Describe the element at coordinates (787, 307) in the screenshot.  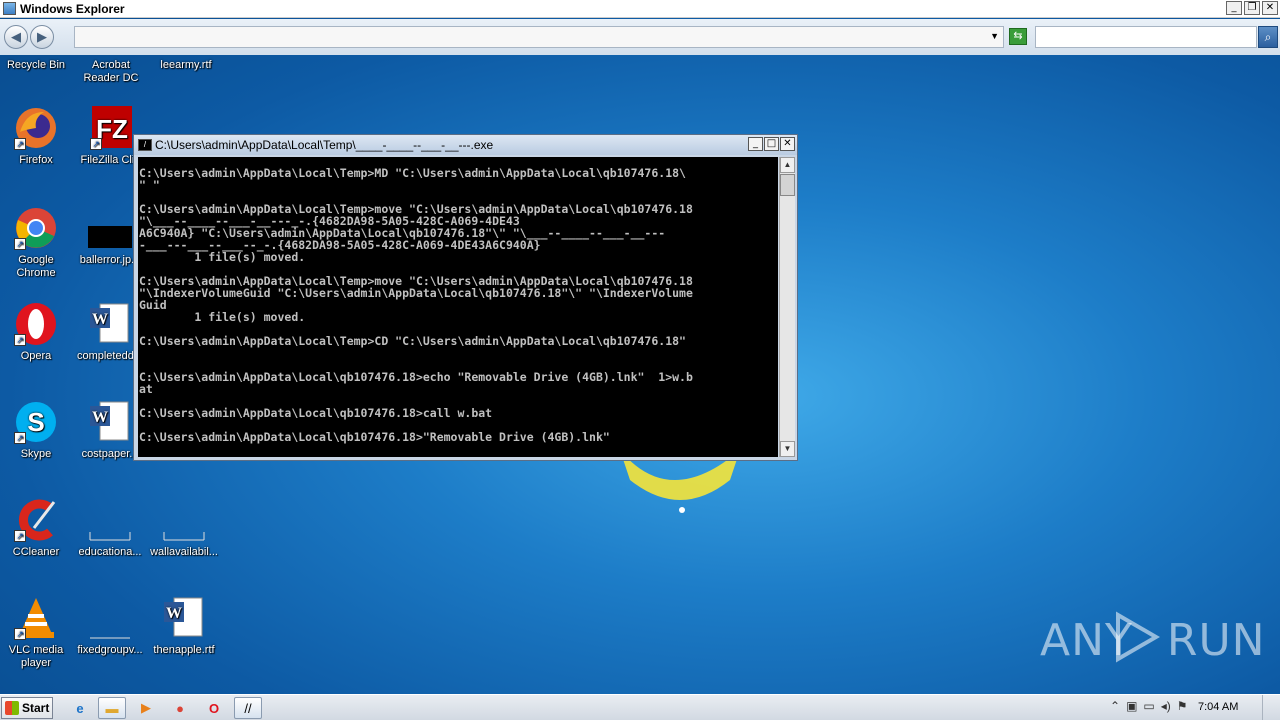
I see `console-scrollbar: ▲ ▼` at that location.